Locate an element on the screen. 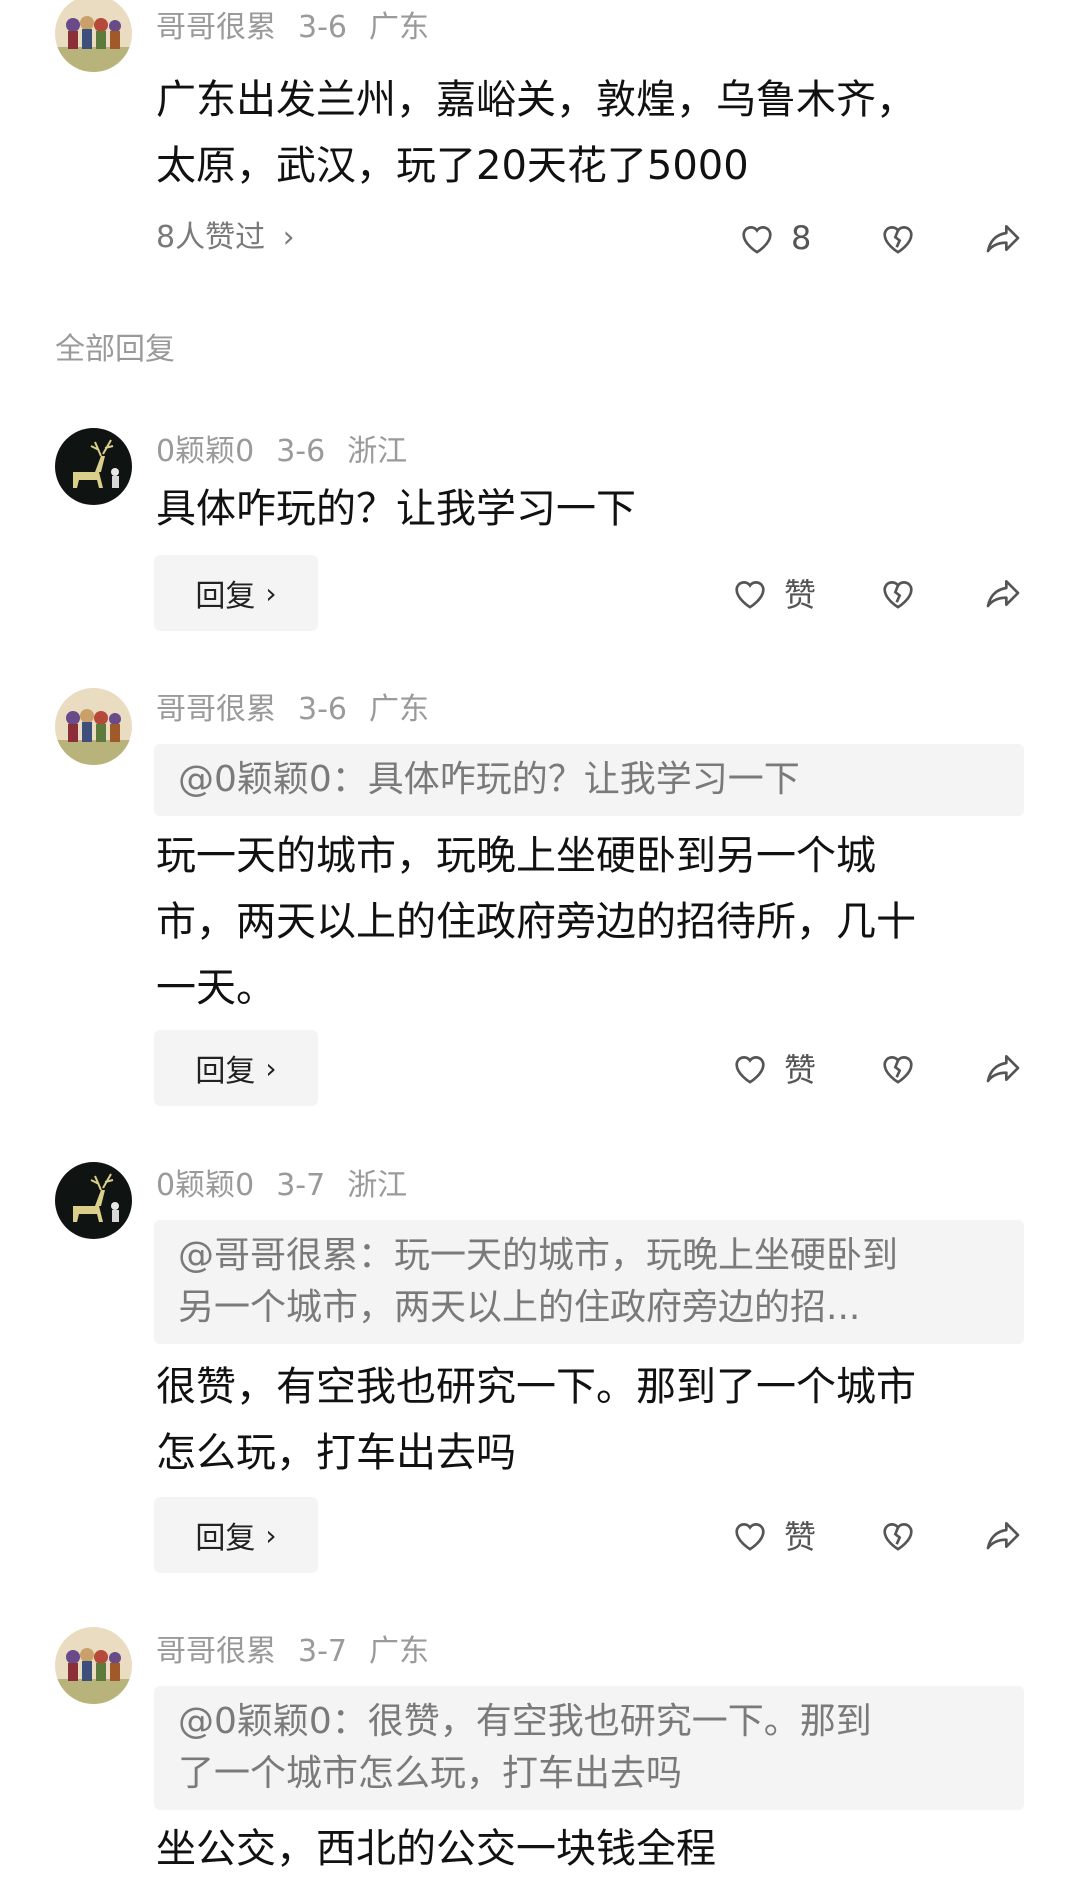  all-replies-label: 全部回复 is located at coordinates (115, 349).